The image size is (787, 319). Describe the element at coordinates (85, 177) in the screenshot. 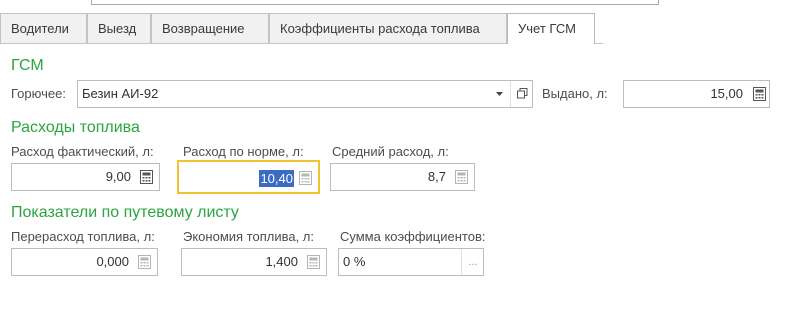

I see `actual-consumption-field: 9,00` at that location.